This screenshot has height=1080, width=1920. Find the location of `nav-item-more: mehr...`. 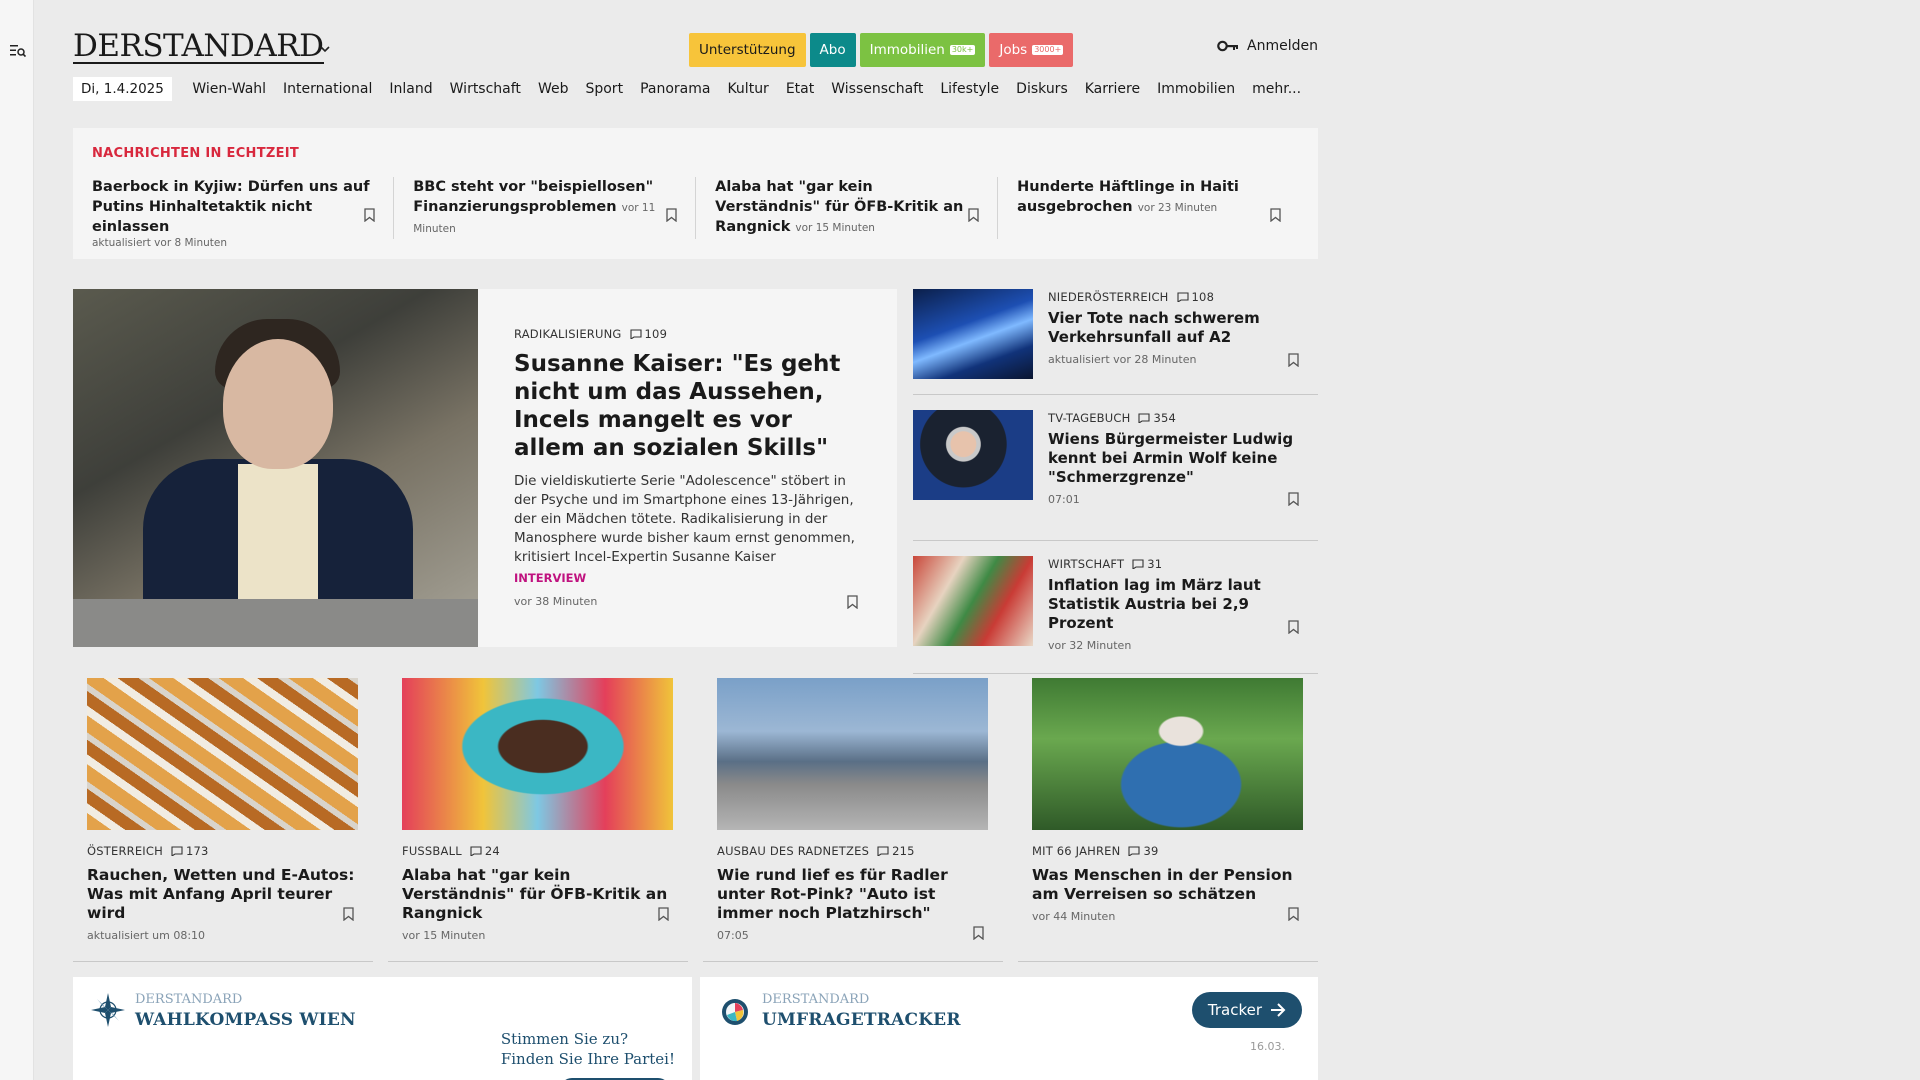

nav-item-more: mehr... is located at coordinates (1277, 89).